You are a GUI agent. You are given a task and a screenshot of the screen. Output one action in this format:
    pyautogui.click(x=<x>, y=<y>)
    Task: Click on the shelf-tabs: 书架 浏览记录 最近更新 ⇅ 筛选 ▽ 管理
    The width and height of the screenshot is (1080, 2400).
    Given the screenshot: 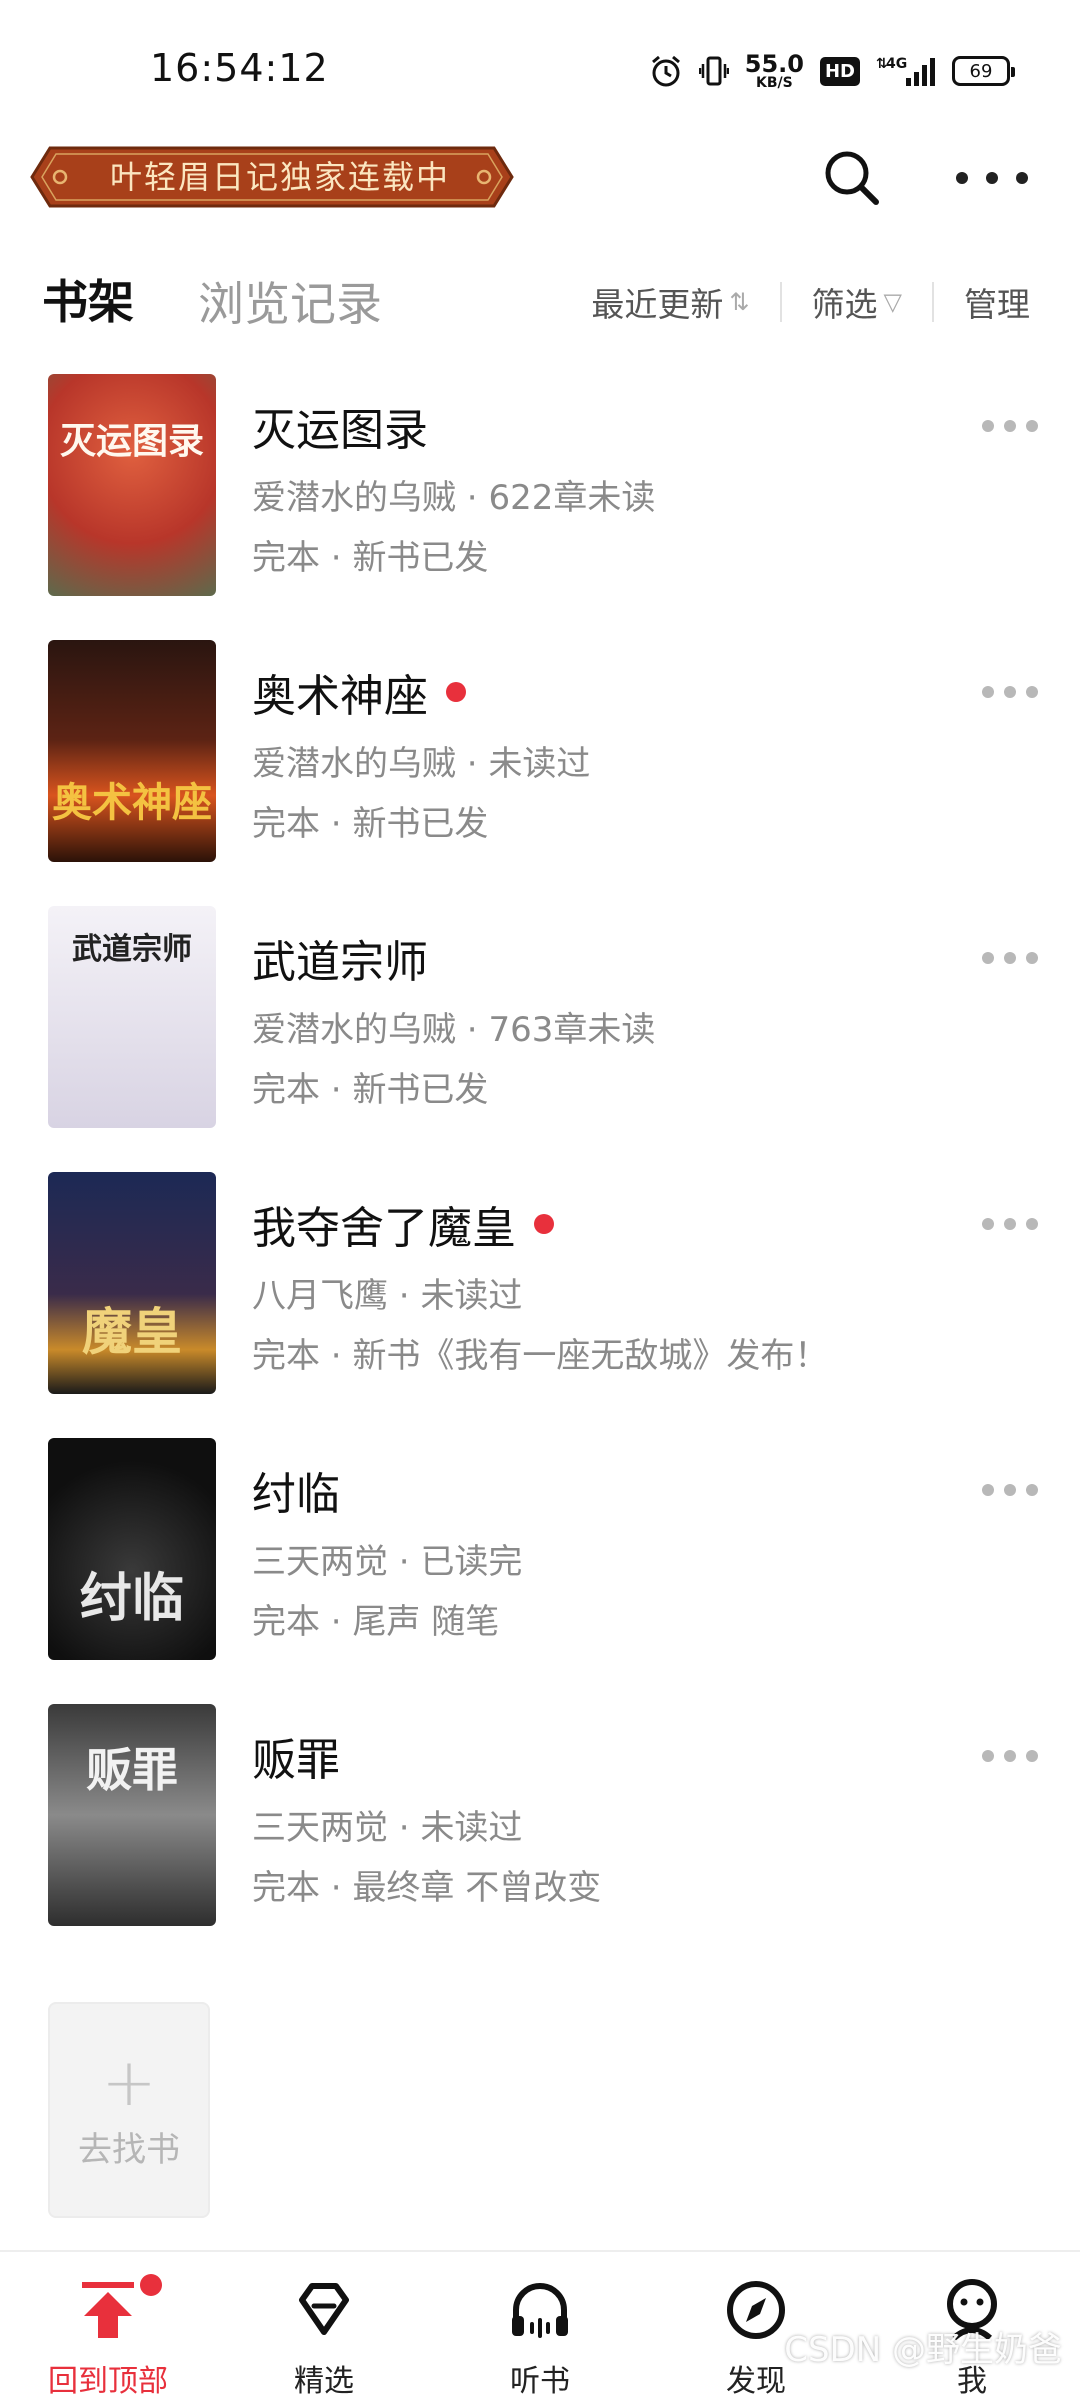 What is the action you would take?
    pyautogui.click(x=540, y=302)
    